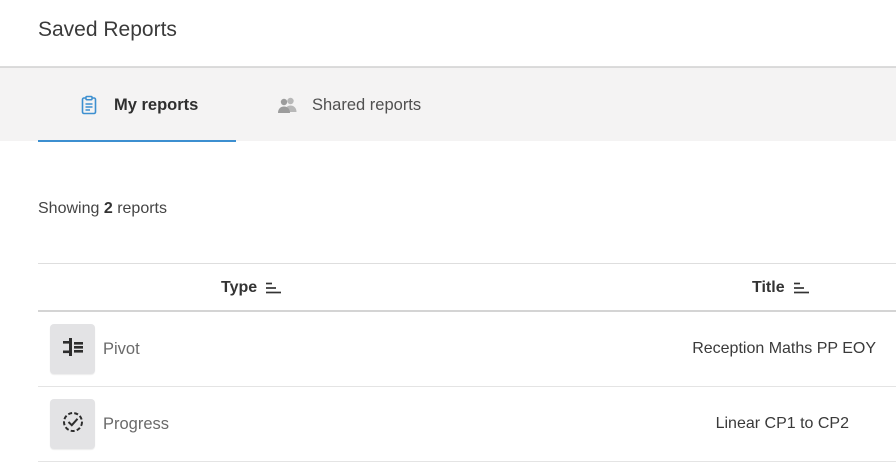 This screenshot has height=462, width=896. I want to click on type-label: Pivot, so click(121, 348).